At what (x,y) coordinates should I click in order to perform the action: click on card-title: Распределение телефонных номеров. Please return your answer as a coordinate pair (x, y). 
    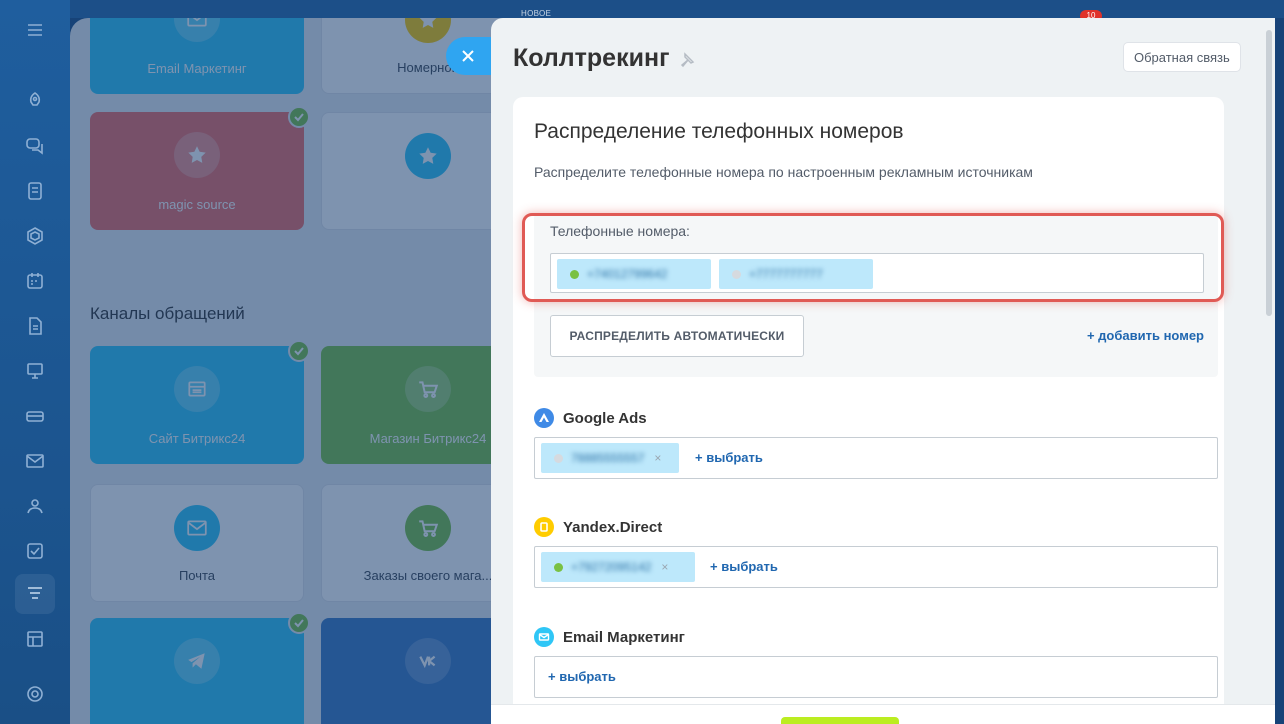
    Looking at the image, I should click on (719, 131).